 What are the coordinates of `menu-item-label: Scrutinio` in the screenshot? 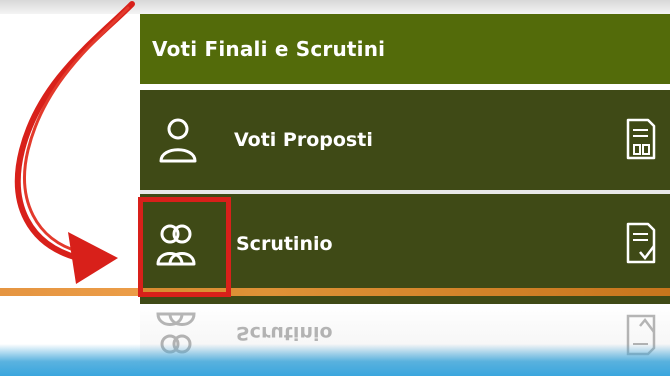 It's located at (284, 244).